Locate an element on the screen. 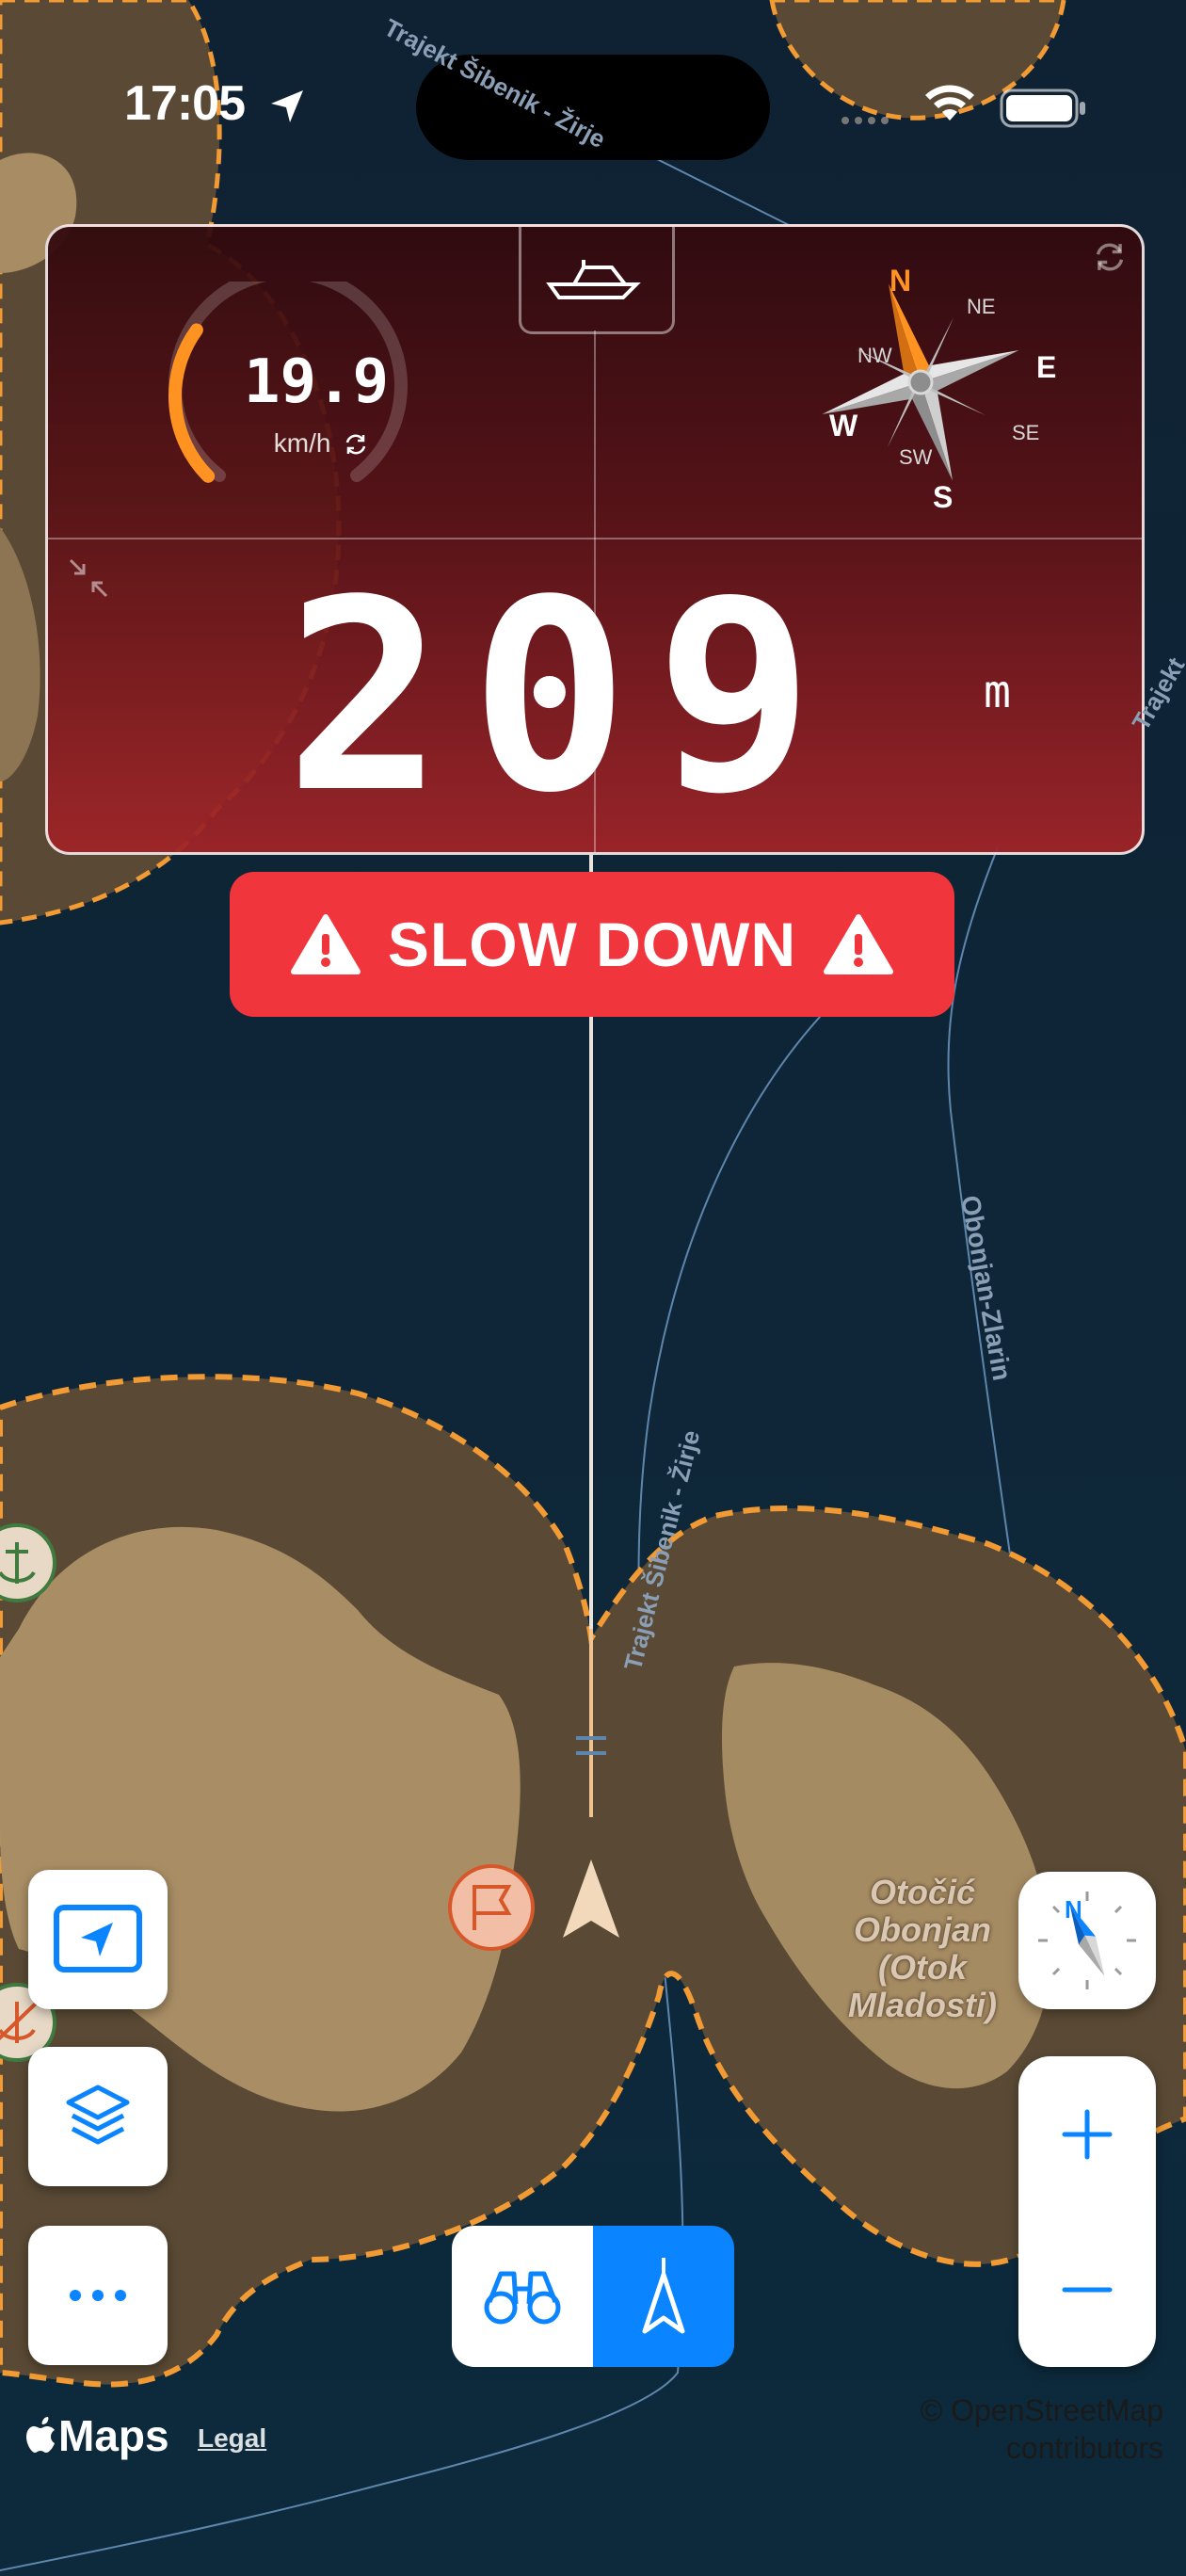  battery-icon is located at coordinates (1042, 108).